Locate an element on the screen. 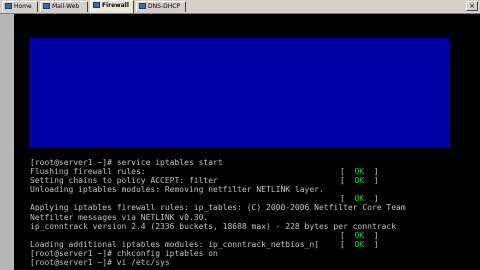  tab-mail-web: Mail-Web is located at coordinates (64, 6).